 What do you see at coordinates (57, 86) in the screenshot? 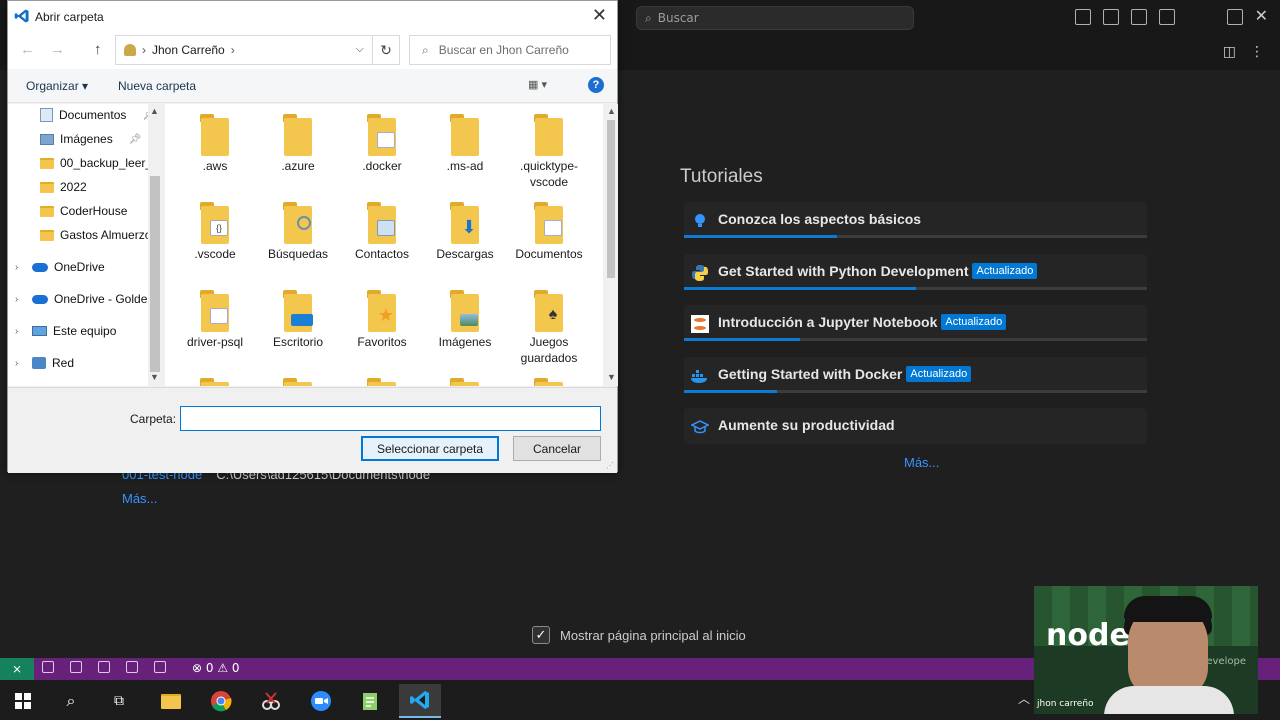
I see `organize-menu: Organizar ▾` at bounding box center [57, 86].